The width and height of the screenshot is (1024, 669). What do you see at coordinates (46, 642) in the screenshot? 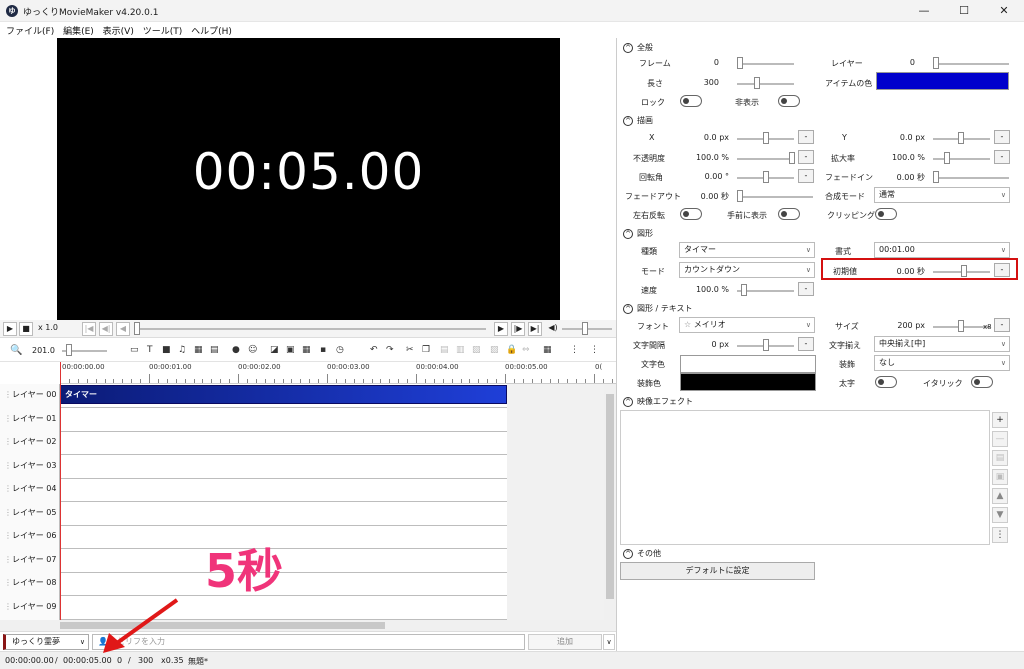
I see `character-select: ゆっくり霊夢 ∨` at bounding box center [46, 642].